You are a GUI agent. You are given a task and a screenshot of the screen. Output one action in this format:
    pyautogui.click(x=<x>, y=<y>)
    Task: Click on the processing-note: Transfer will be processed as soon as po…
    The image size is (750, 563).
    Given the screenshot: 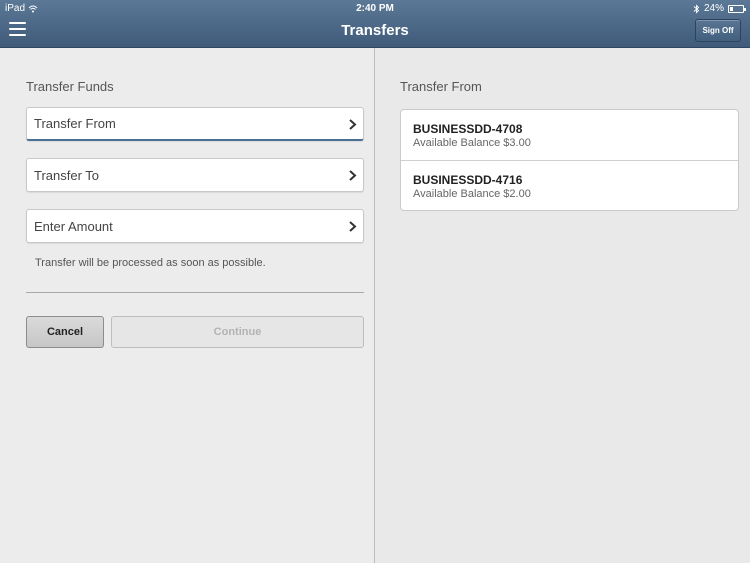 What is the action you would take?
    pyautogui.click(x=150, y=263)
    